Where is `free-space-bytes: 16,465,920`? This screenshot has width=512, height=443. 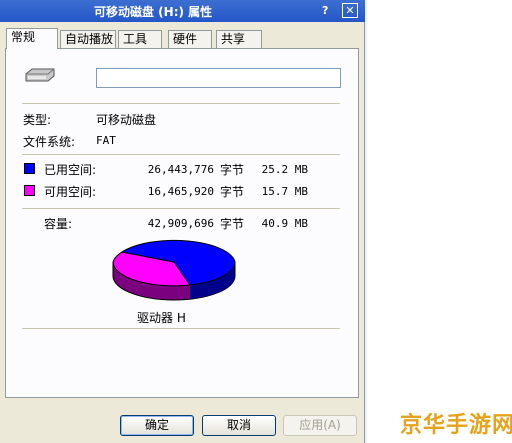
free-space-bytes: 16,465,920 is located at coordinates (180, 191).